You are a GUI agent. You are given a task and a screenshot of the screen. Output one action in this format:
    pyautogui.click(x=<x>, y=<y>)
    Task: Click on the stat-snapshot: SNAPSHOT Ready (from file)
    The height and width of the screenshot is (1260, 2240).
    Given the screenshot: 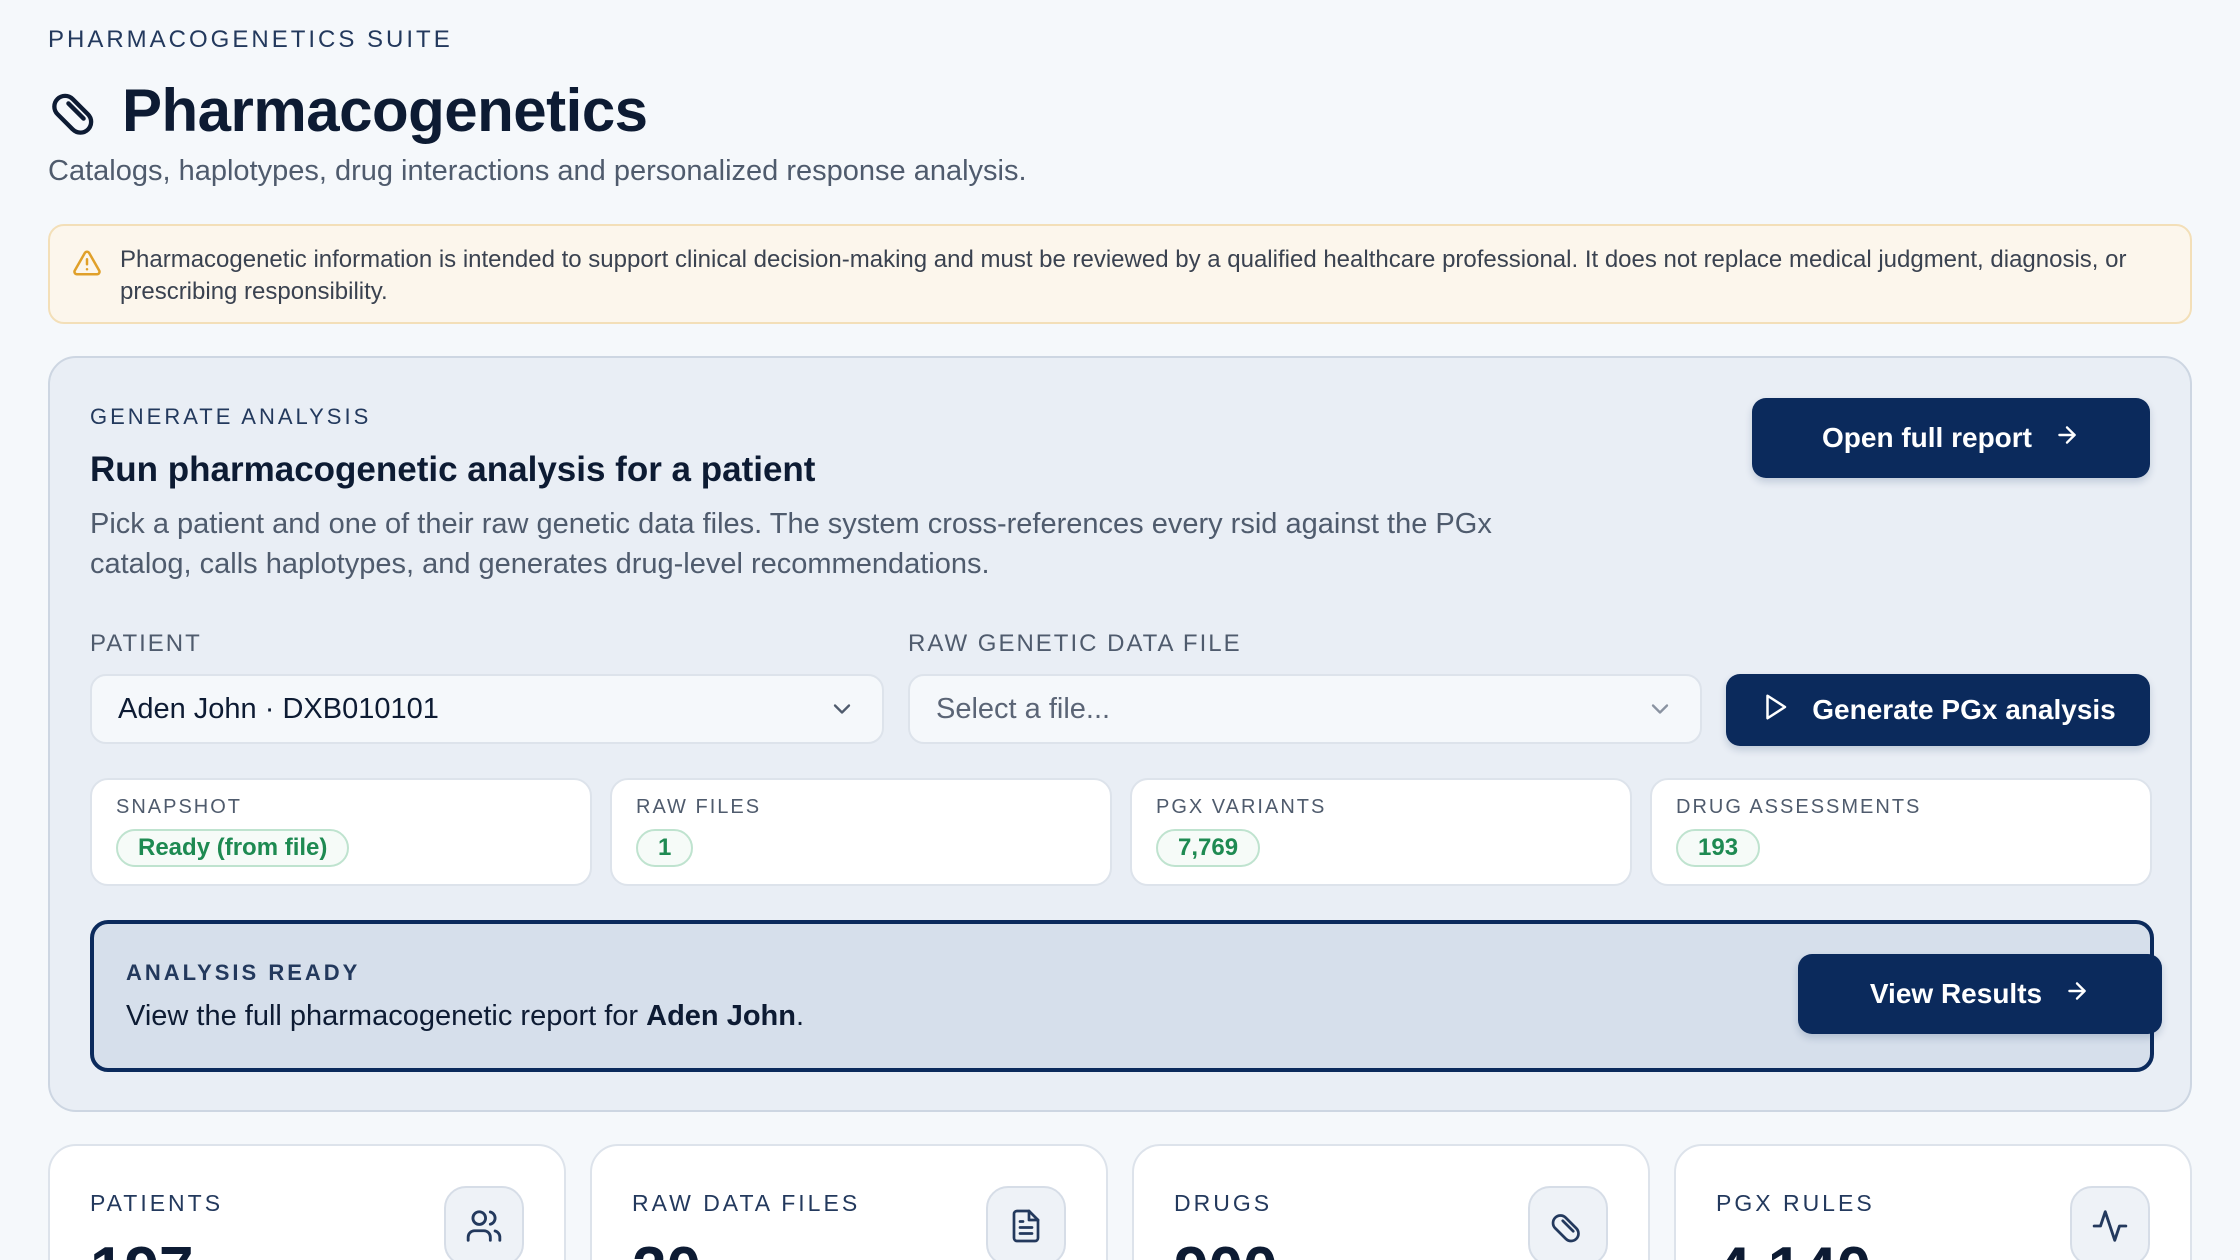 What is the action you would take?
    pyautogui.click(x=341, y=832)
    